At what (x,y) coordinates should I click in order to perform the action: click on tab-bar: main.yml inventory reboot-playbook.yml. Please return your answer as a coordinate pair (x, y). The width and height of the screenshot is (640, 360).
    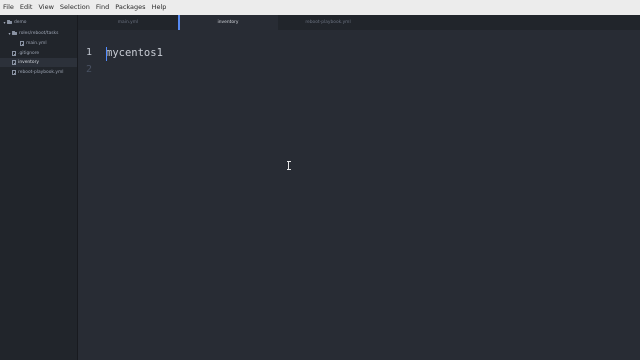
    Looking at the image, I should click on (359, 22).